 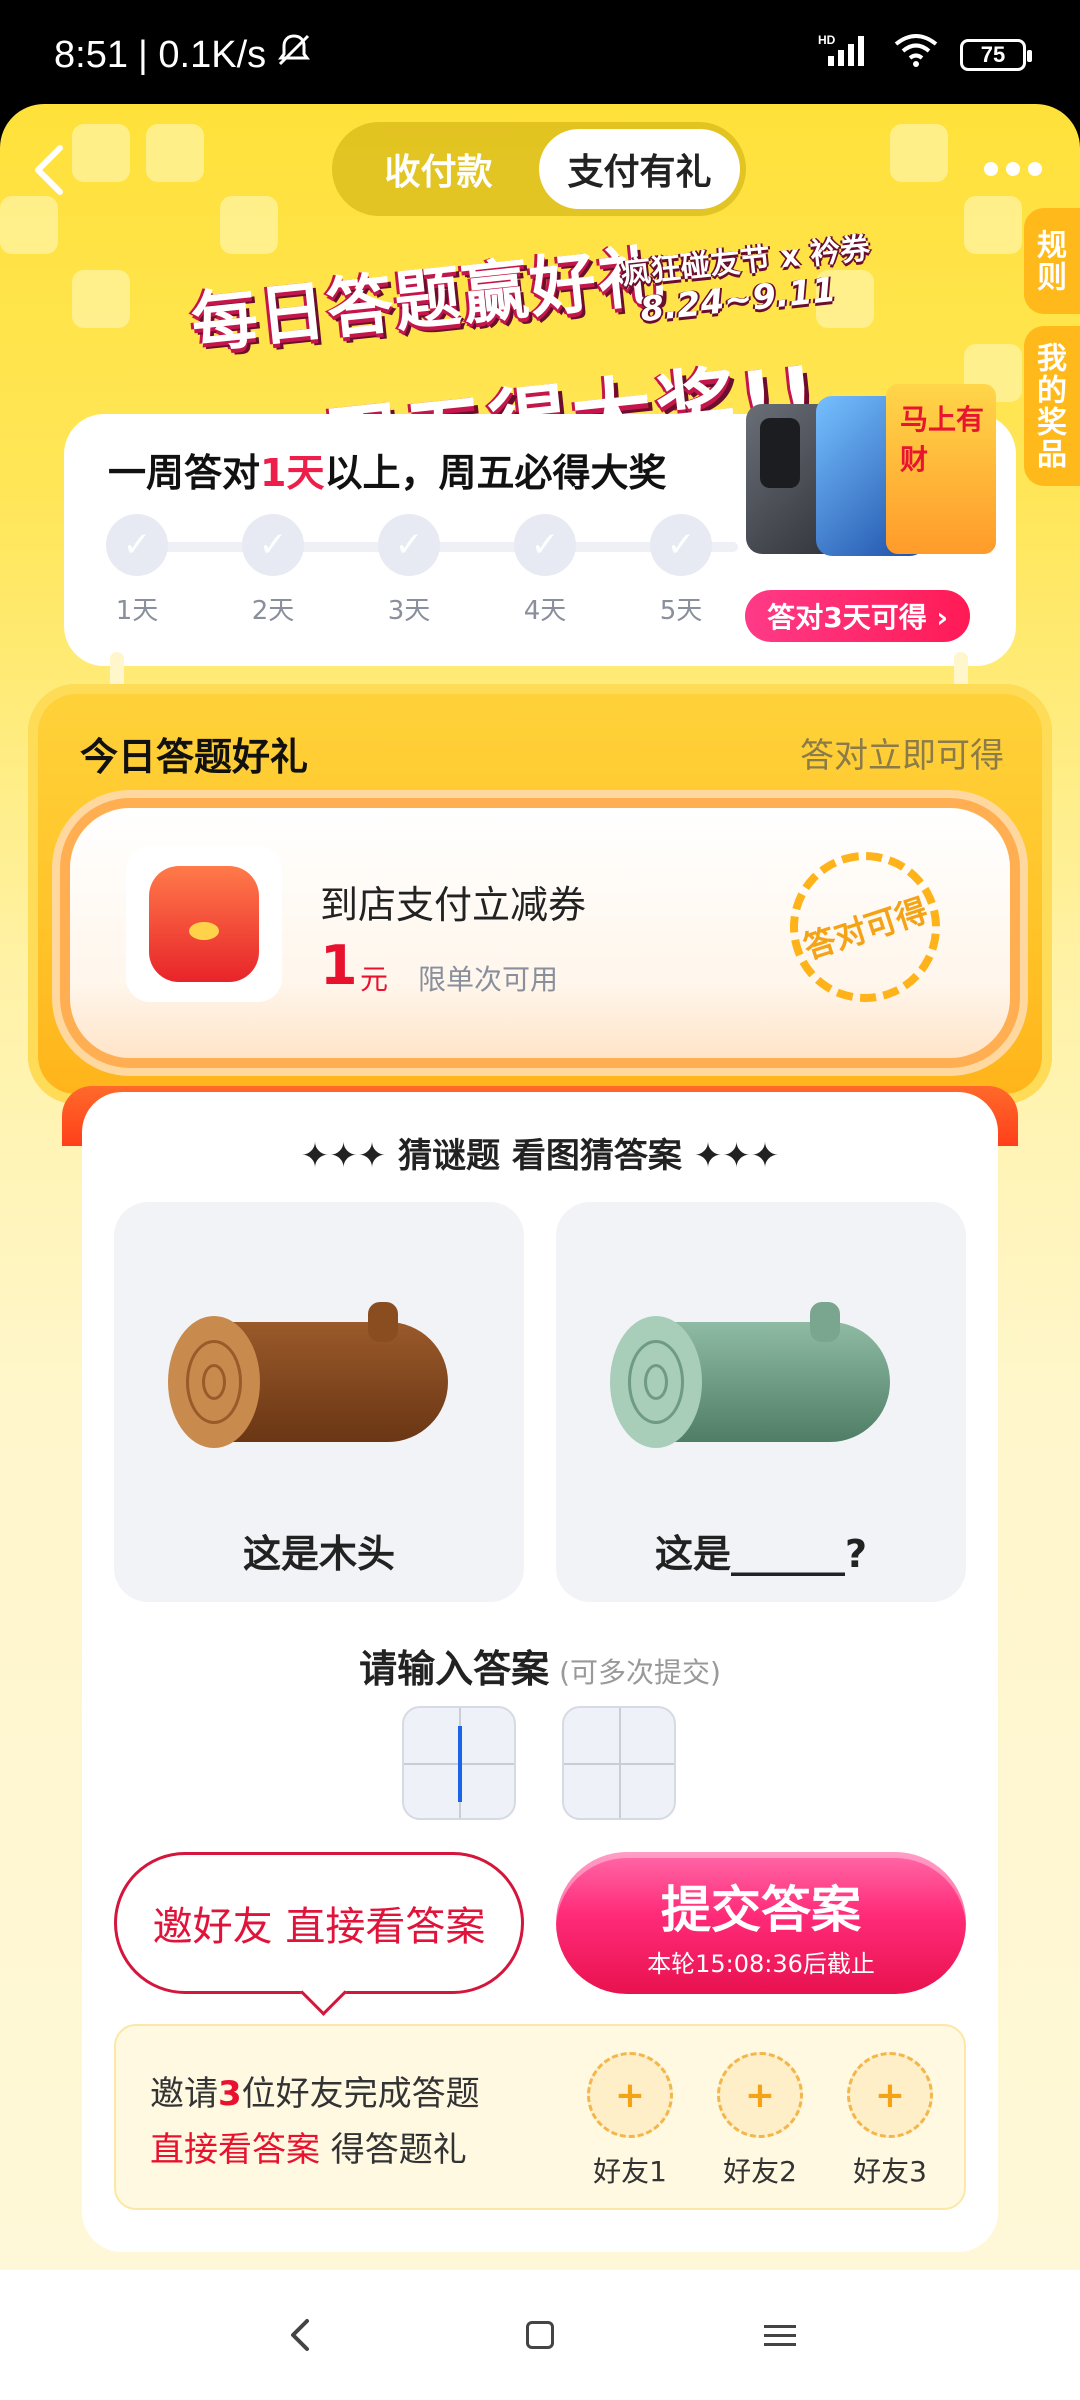 I want to click on nav-back-icon, so click(x=300, y=2335).